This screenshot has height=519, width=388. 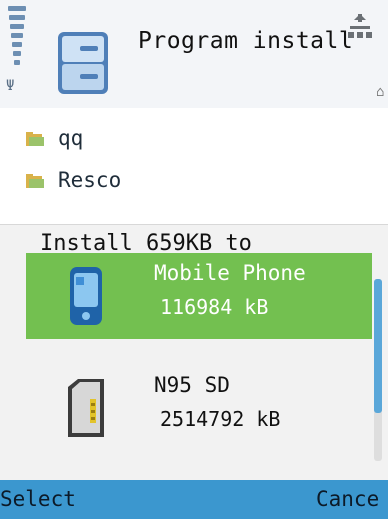 I want to click on install-app-icon, so click(x=83, y=63).